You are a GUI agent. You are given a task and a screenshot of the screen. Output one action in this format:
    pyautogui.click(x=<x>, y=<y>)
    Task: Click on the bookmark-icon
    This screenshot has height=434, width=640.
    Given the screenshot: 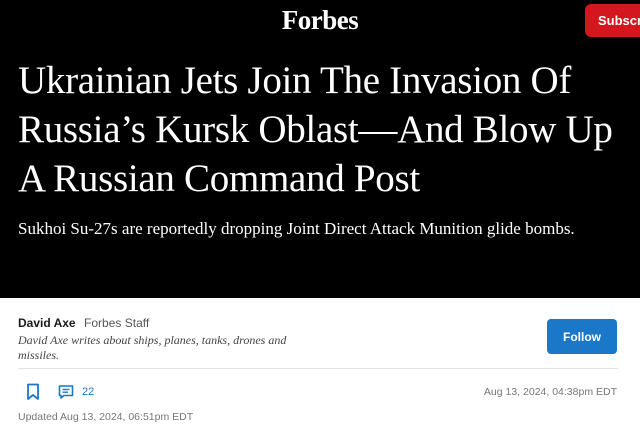 What is the action you would take?
    pyautogui.click(x=33, y=392)
    